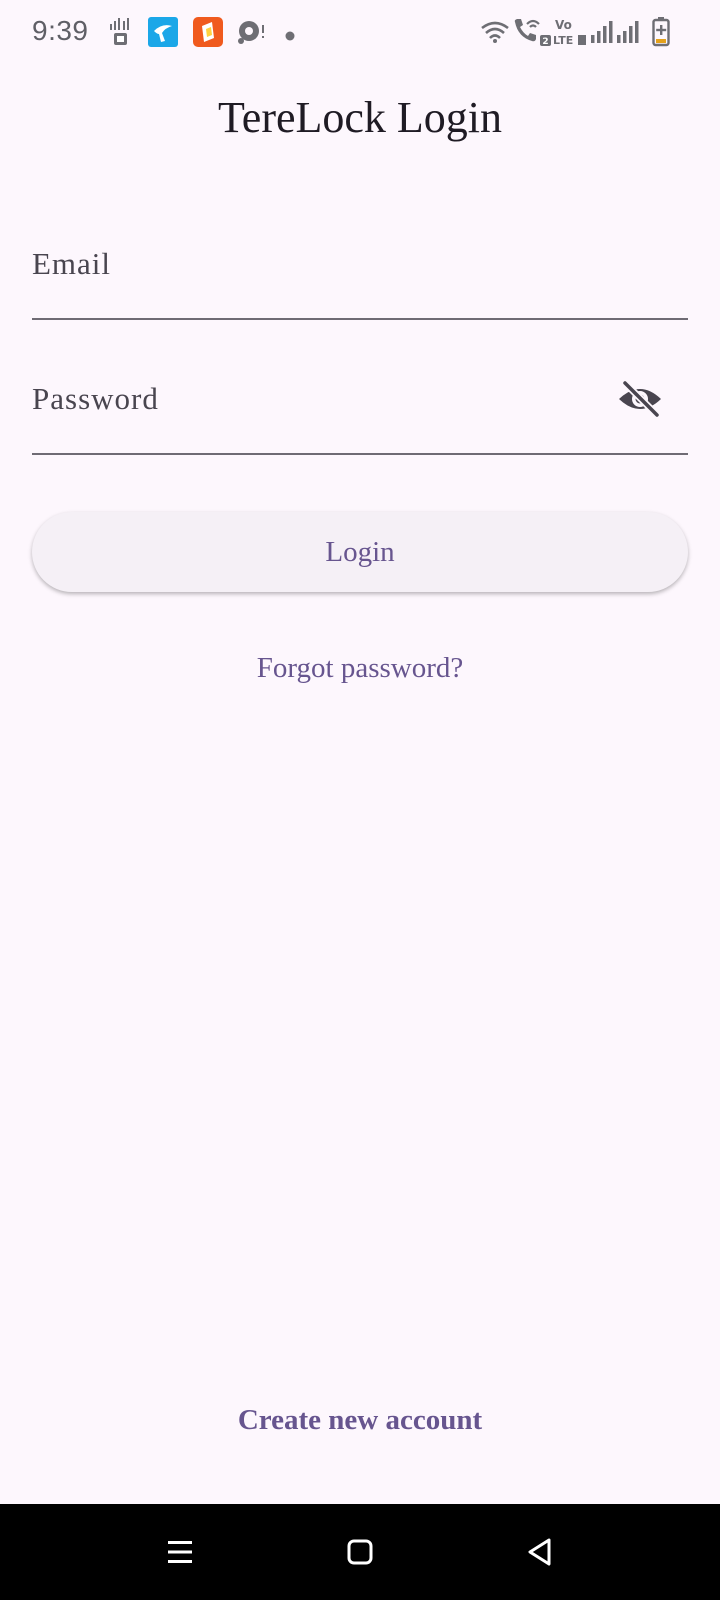  What do you see at coordinates (545, 42) in the screenshot?
I see `svg-text: 2` at bounding box center [545, 42].